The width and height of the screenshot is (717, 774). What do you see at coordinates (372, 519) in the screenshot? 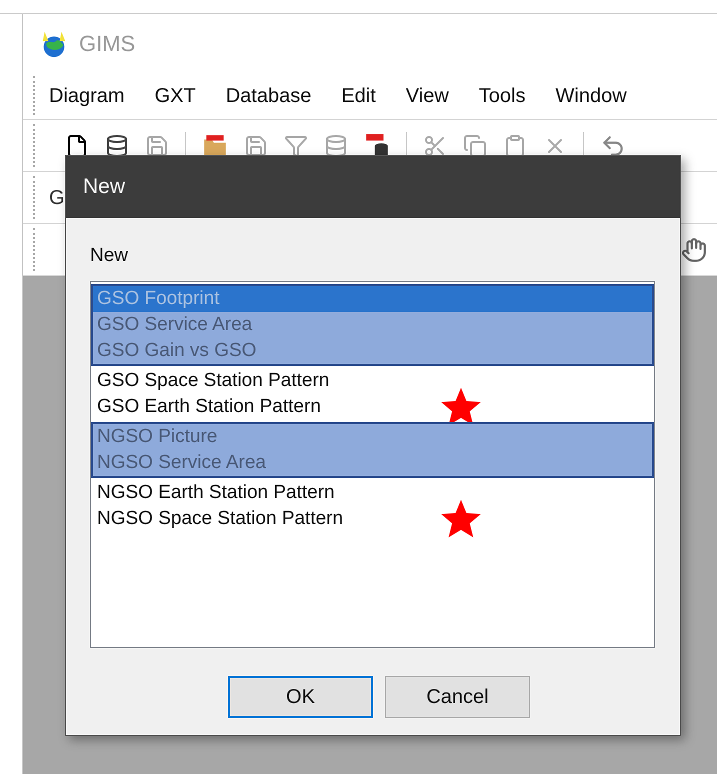
I see `list-item: NGSO Space Station Pattern` at bounding box center [372, 519].